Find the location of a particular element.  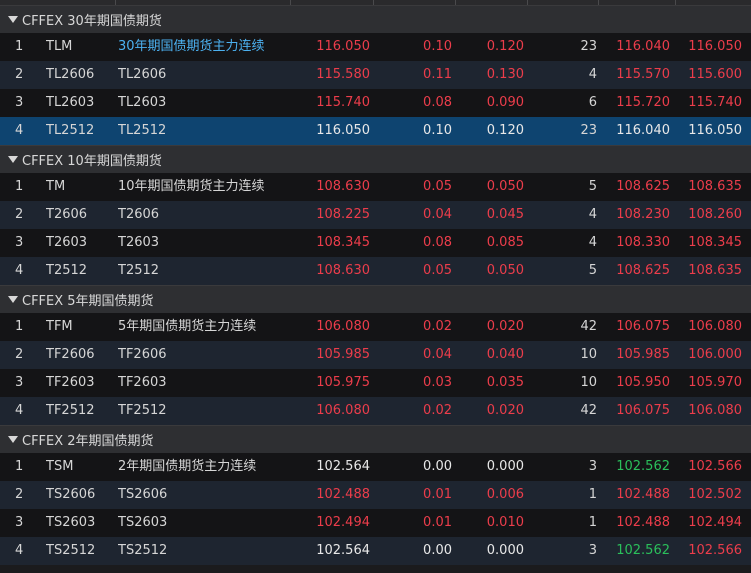

last-price: 102.494 is located at coordinates (343, 522).